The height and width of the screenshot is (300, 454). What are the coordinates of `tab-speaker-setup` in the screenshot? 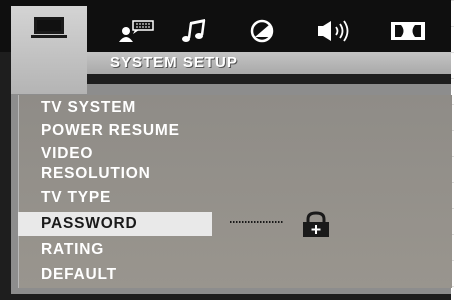 It's located at (335, 27).